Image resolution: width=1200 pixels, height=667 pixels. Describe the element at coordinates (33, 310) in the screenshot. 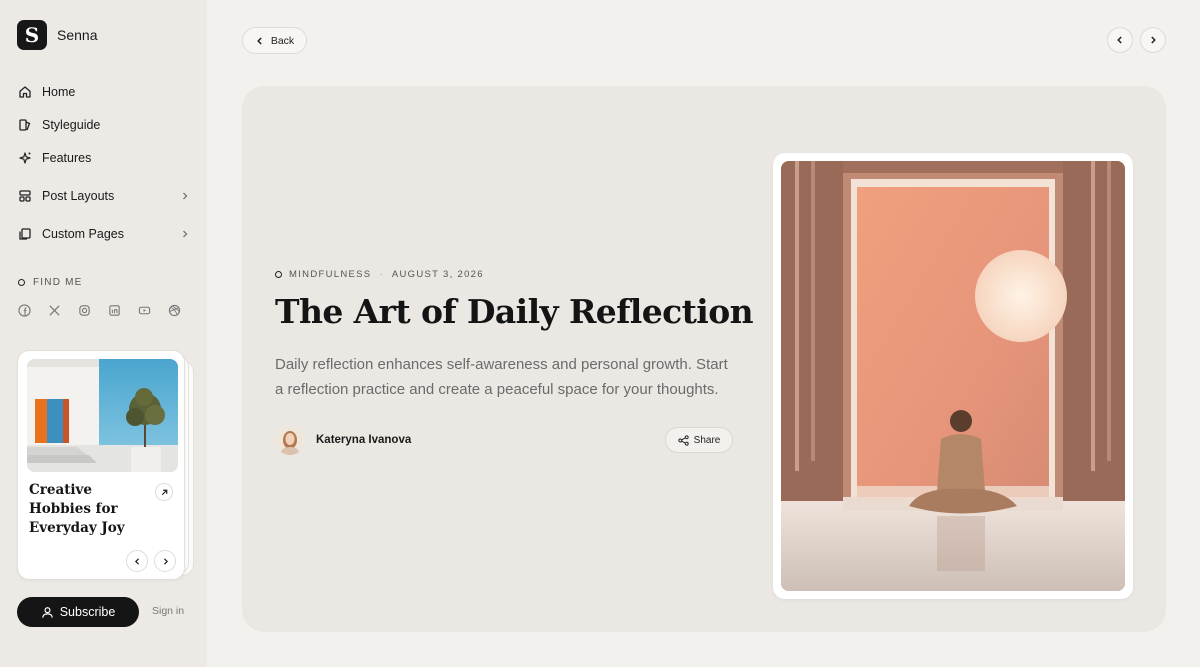

I see `facebook-icon` at that location.